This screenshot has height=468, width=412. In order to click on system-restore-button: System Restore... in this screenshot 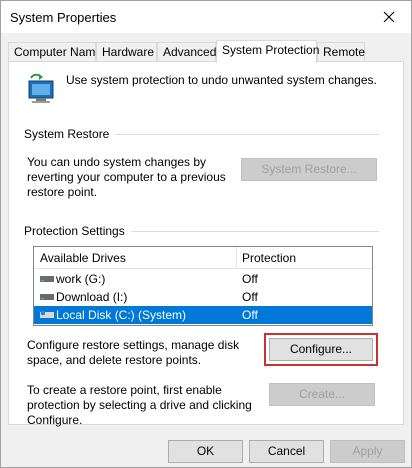, I will do `click(309, 169)`.